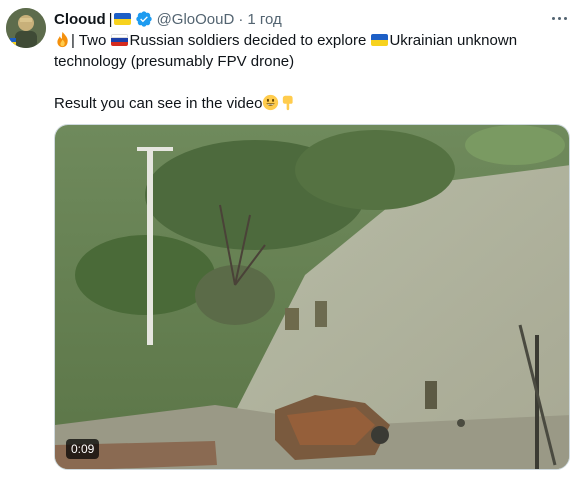 The image size is (579, 479). Describe the element at coordinates (559, 18) in the screenshot. I see `more-horizontal-icon` at that location.